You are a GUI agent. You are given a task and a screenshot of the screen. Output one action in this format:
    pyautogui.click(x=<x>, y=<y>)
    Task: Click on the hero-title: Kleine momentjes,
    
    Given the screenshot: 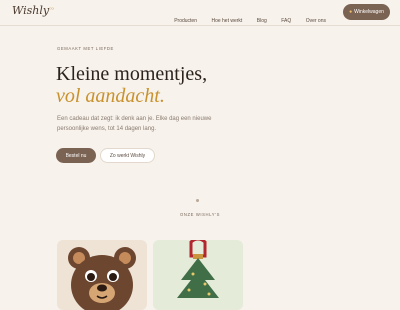 What is the action you would take?
    pyautogui.click(x=132, y=74)
    